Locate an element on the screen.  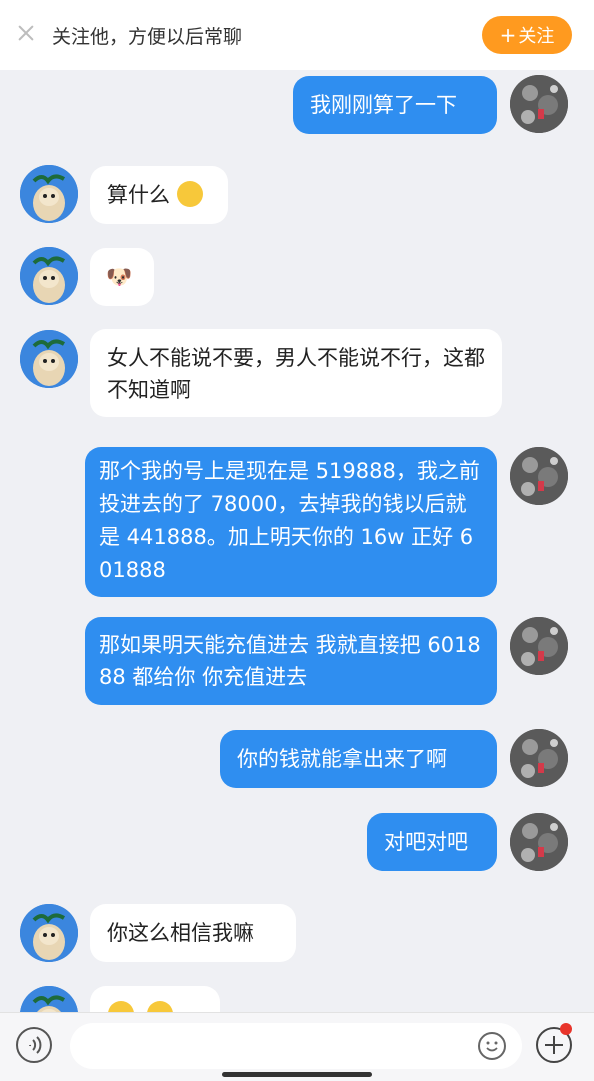
notification-dot is located at coordinates (566, 1029).